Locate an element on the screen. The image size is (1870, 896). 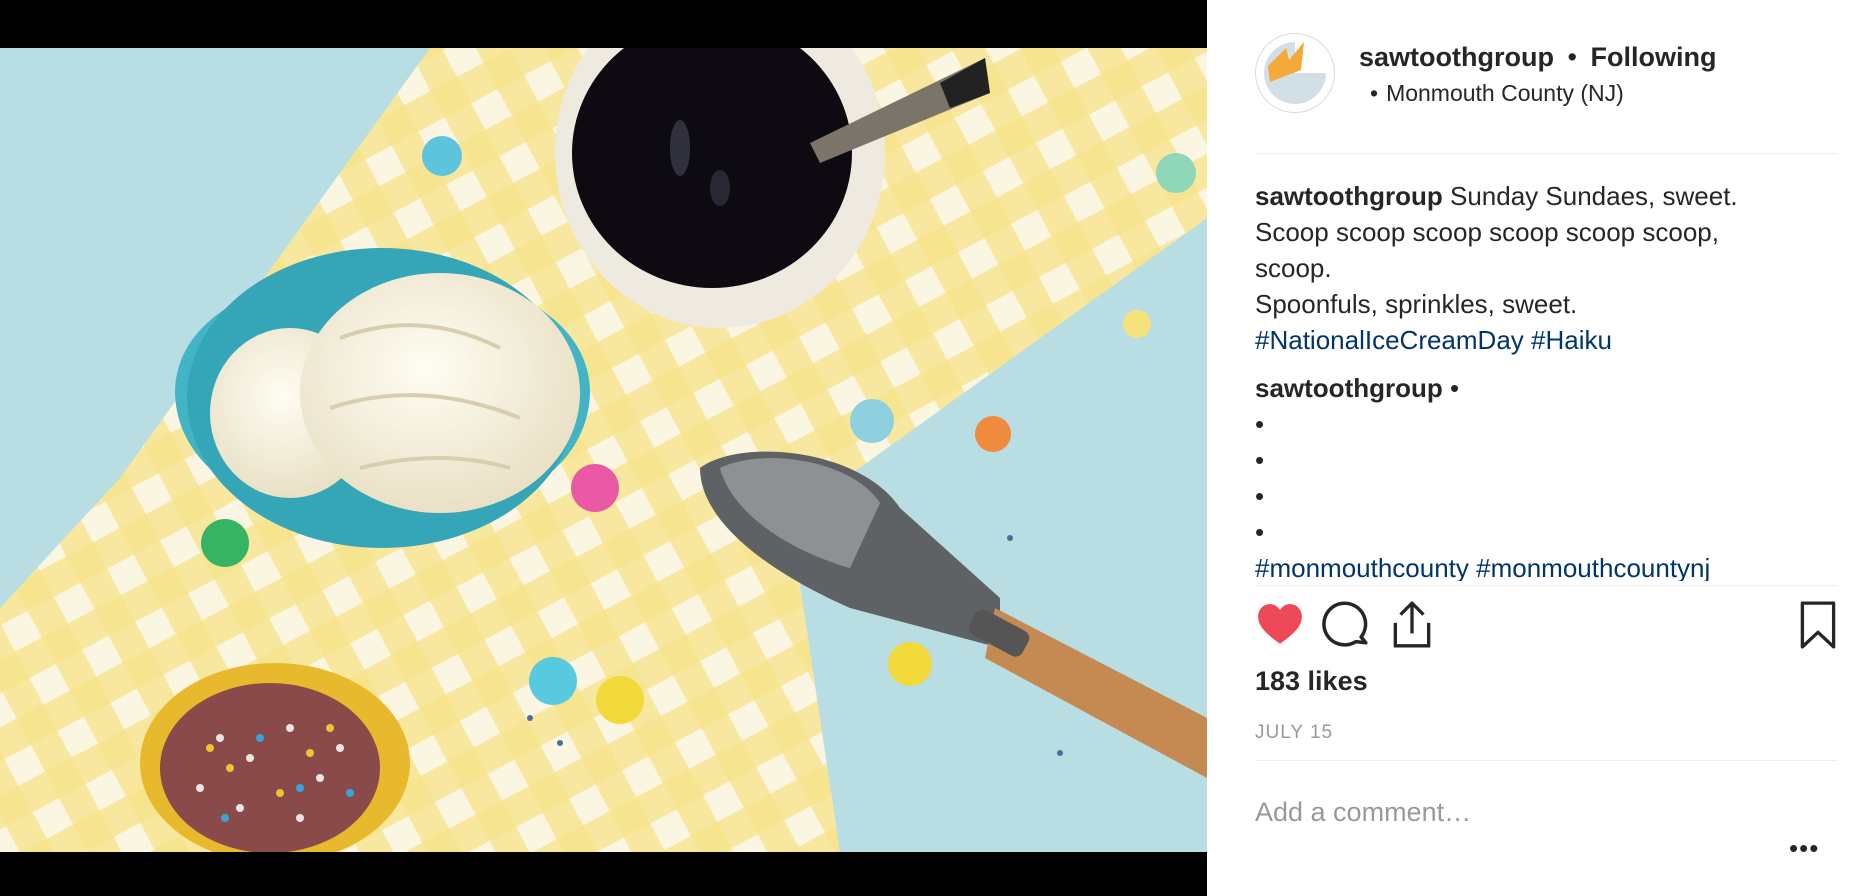
author-username: sawtoothgroup is located at coordinates (1456, 57).